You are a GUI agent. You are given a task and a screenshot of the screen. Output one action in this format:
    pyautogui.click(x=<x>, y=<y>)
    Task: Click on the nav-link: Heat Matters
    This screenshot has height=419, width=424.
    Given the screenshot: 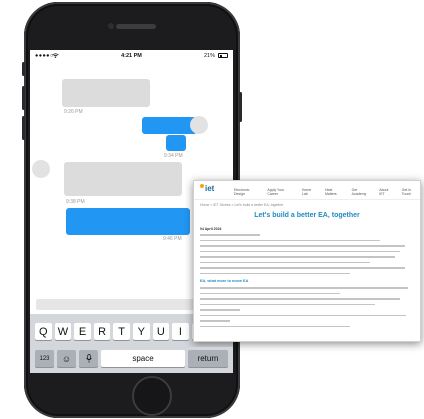 What is the action you would take?
    pyautogui.click(x=334, y=192)
    